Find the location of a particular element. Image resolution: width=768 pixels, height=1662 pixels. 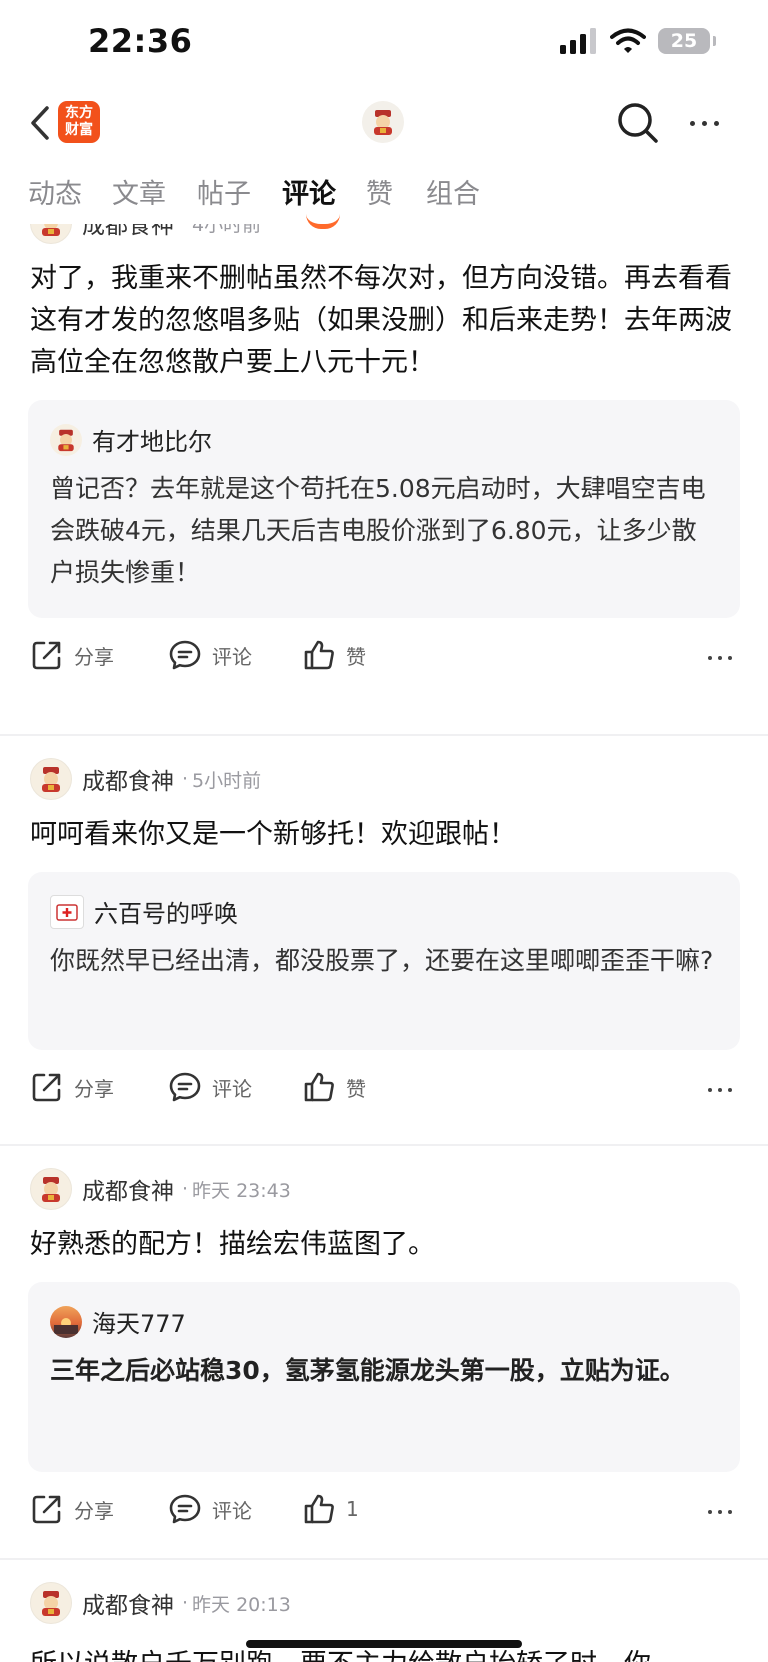

author-row: 成都食神 · 4小时前 is located at coordinates (145, 234).